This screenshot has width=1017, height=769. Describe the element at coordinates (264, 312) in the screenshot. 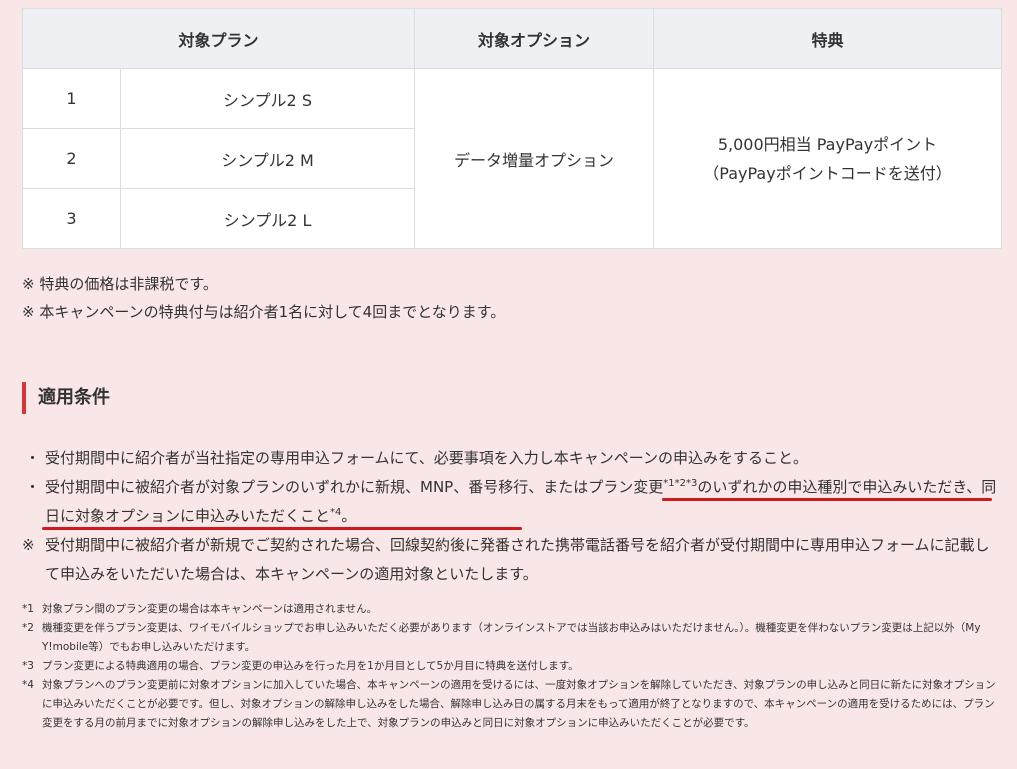

I see `note-limit: ※ 本キャンペーンの特典付与は紹介者1名に対して4回までとなります。` at that location.